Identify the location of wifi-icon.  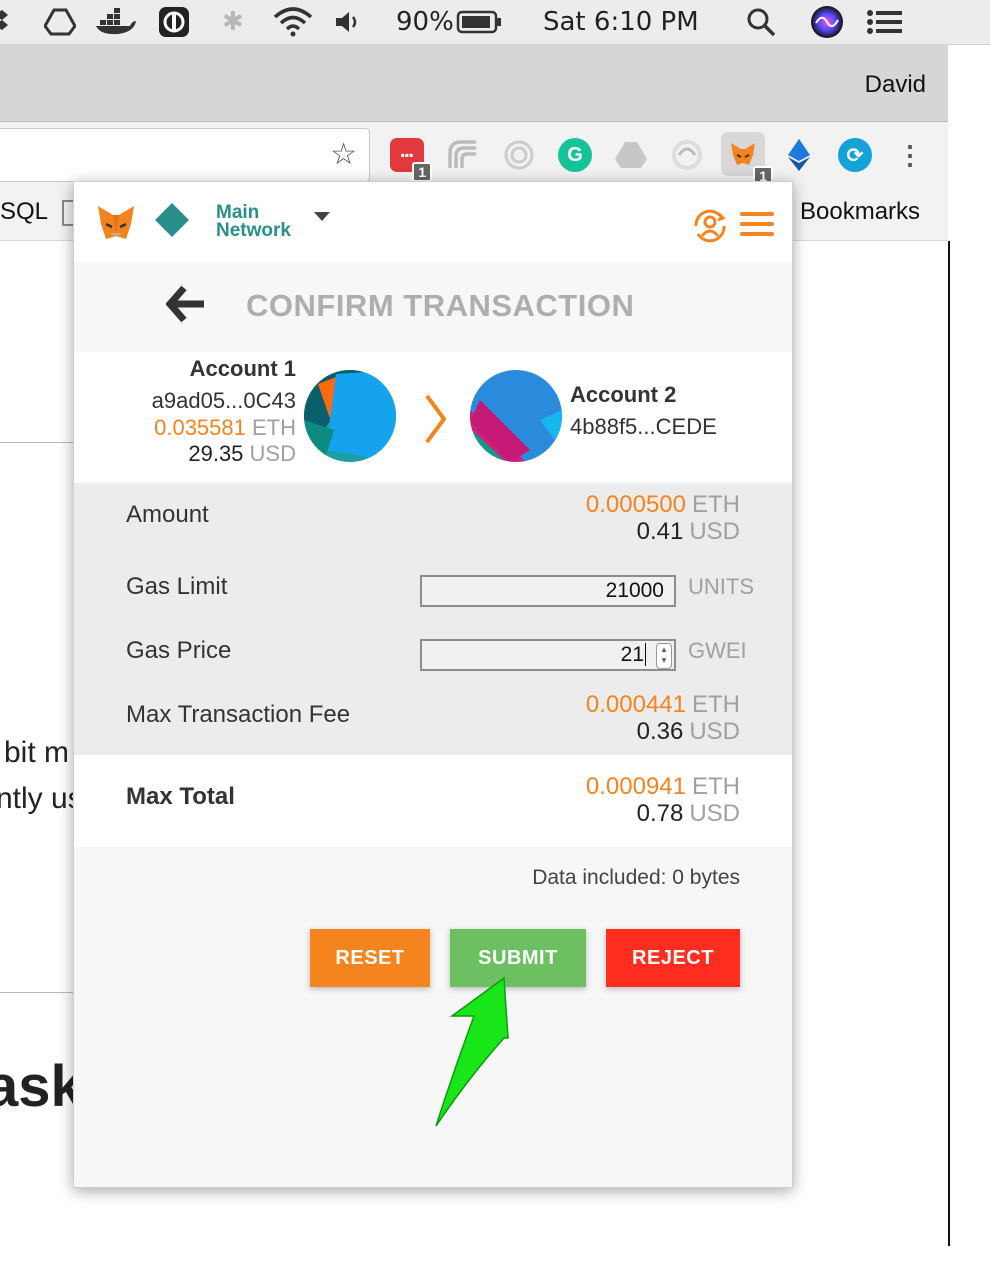
(293, 22).